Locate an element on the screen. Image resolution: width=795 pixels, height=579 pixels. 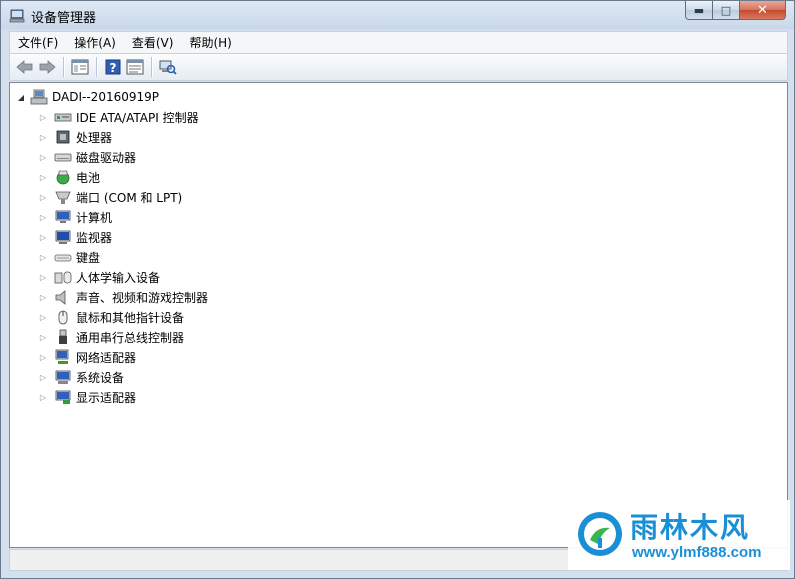
back-icon is located at coordinates (24, 67).